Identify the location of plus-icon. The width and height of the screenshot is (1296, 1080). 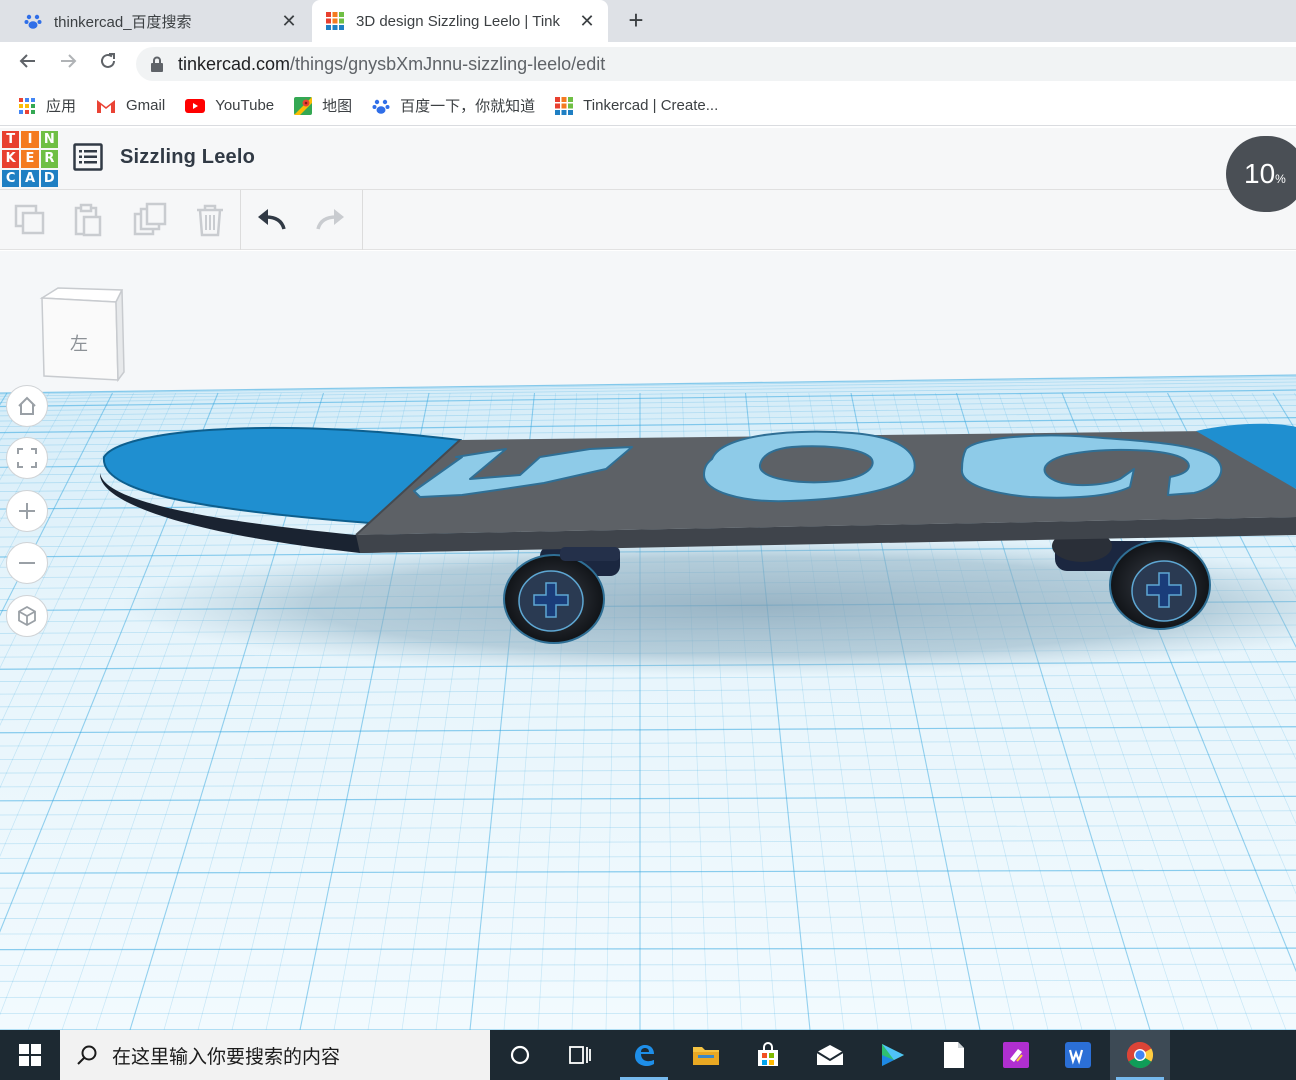
(27, 511).